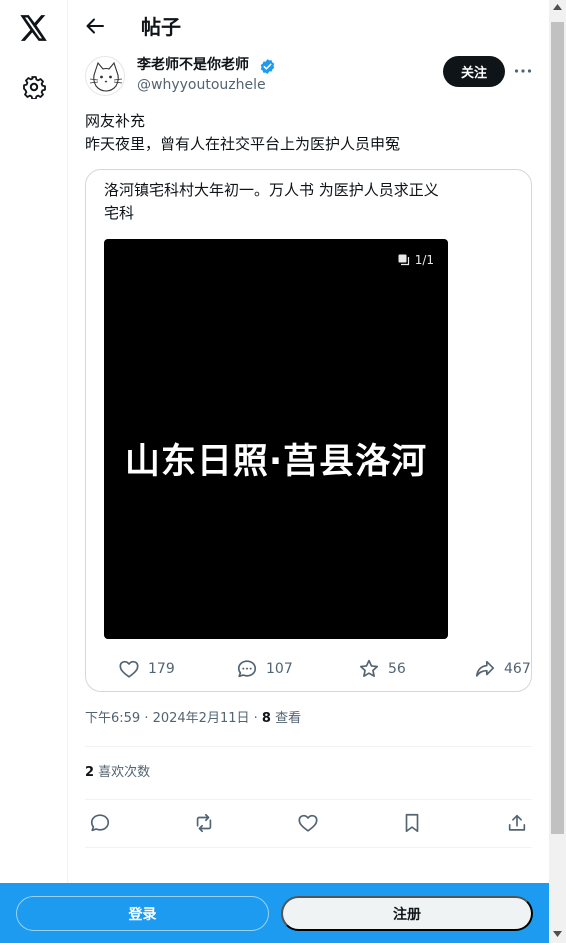 Image resolution: width=566 pixels, height=943 pixels. What do you see at coordinates (201, 85) in the screenshot?
I see `author-handle: @whyyoutouzhele` at bounding box center [201, 85].